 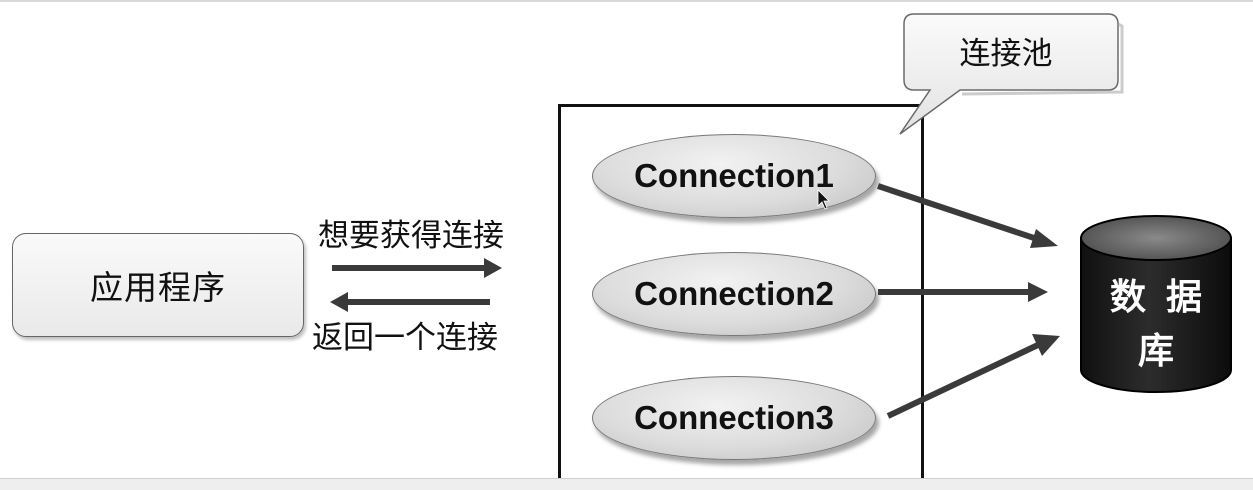 I want to click on mouse-cursor-icon, so click(x=823, y=199).